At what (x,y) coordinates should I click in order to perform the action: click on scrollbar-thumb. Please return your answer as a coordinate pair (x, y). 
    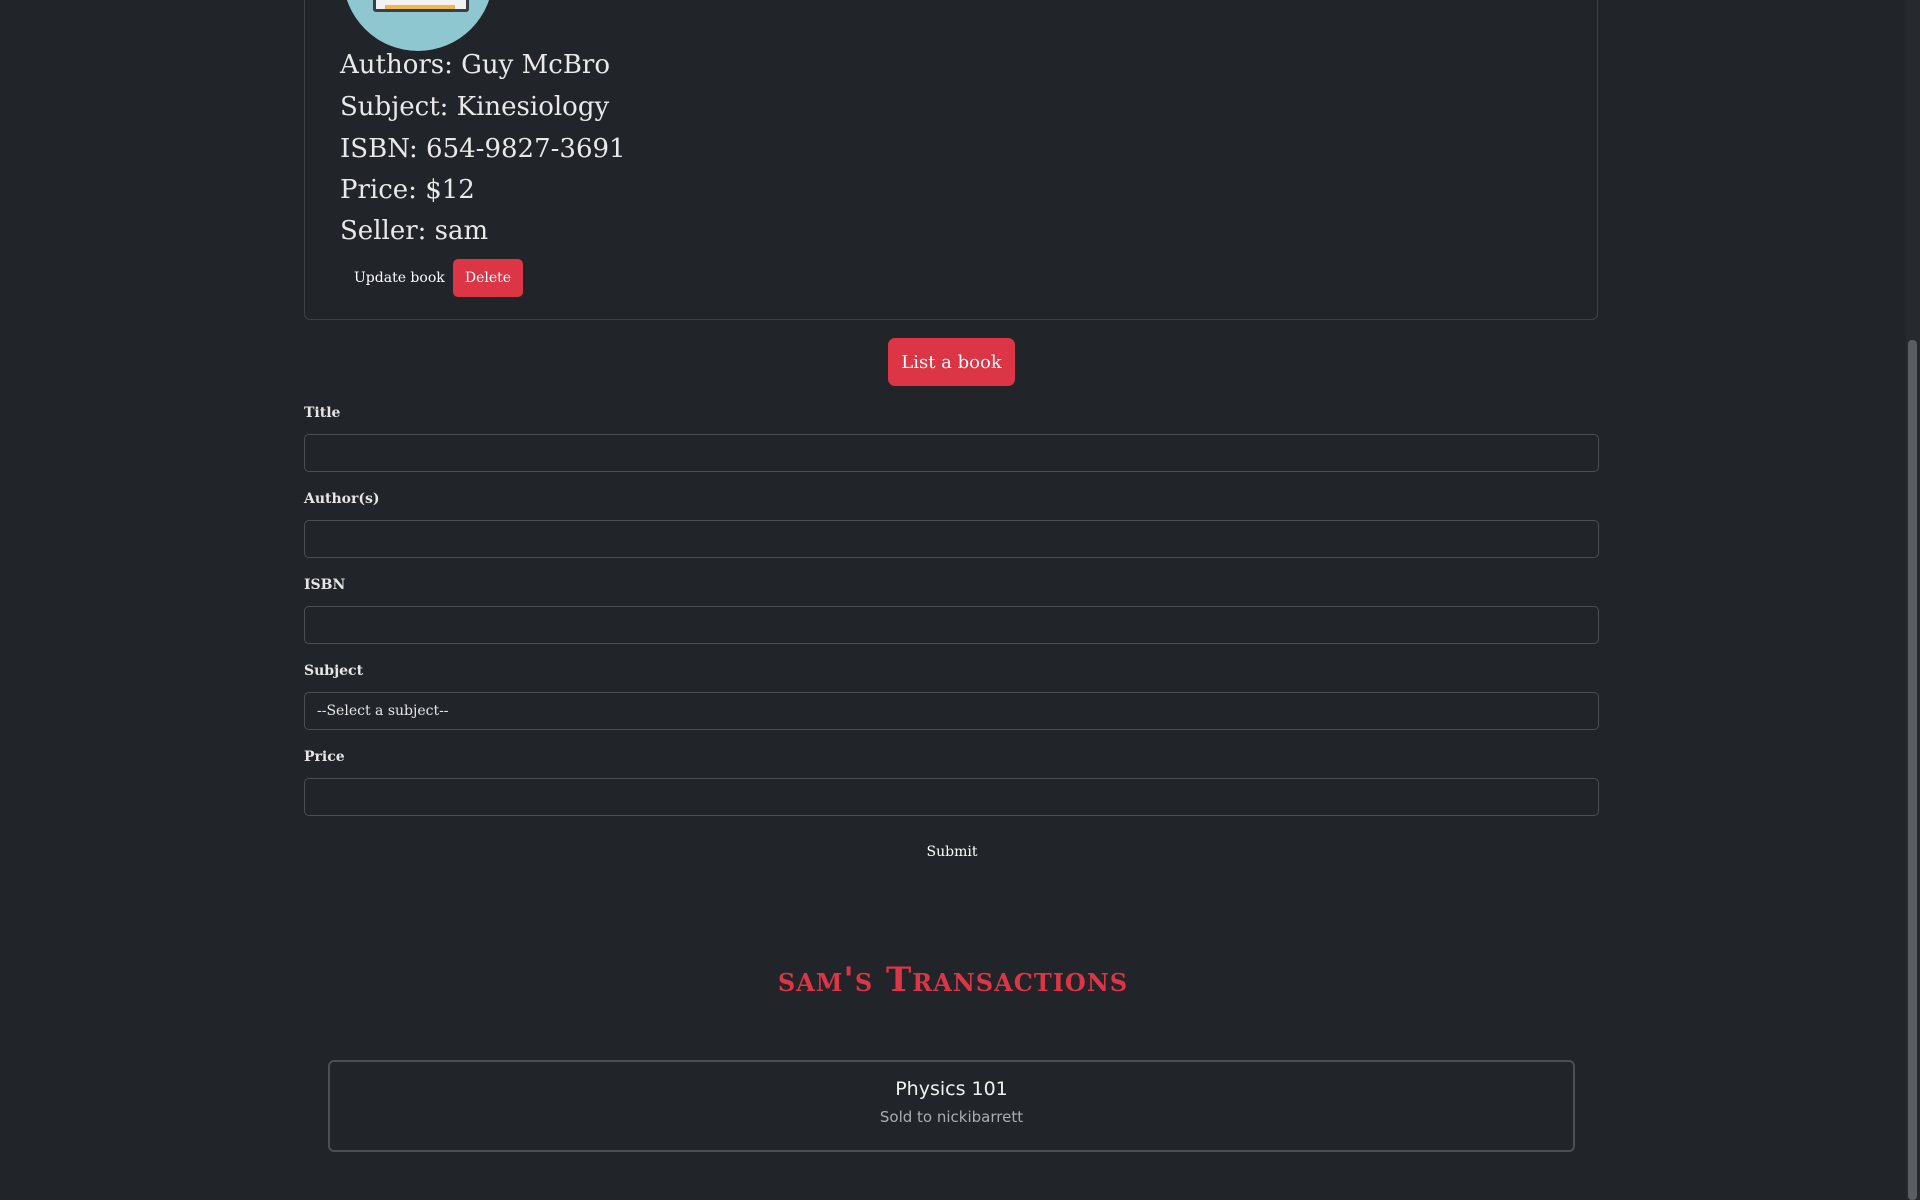
    Looking at the image, I should click on (1912, 770).